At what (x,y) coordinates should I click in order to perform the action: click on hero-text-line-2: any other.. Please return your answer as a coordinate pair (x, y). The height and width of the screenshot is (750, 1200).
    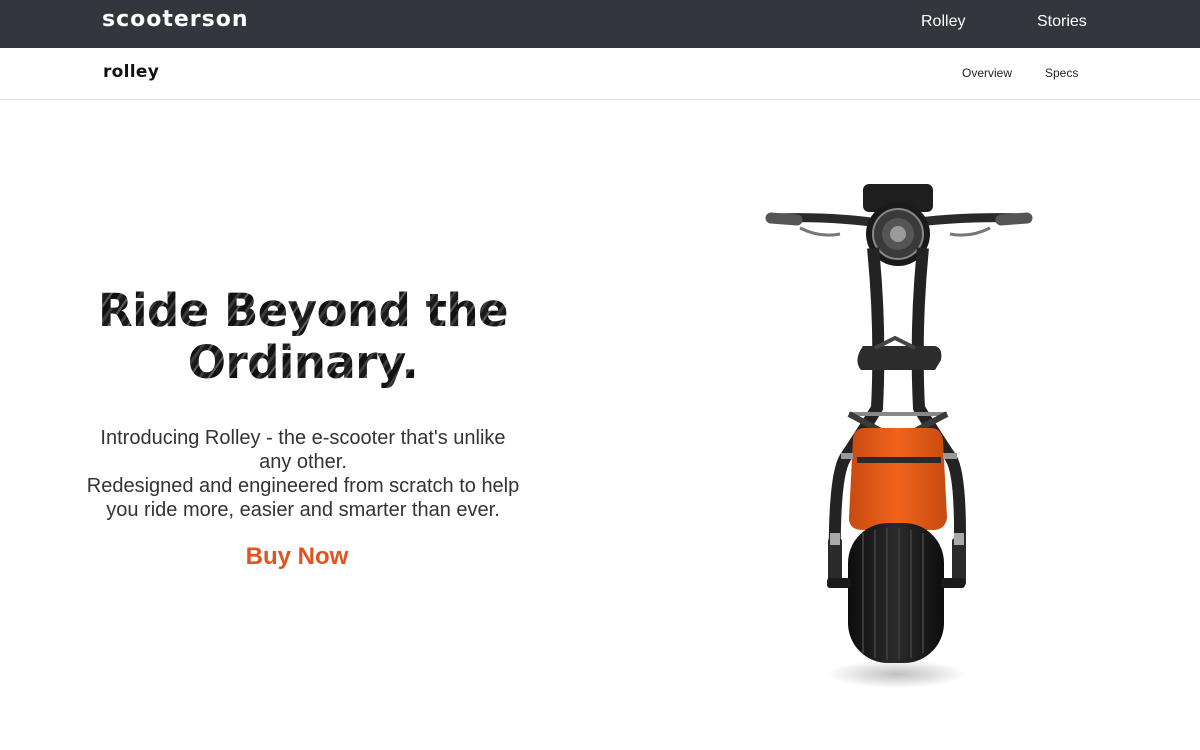
    Looking at the image, I should click on (303, 462).